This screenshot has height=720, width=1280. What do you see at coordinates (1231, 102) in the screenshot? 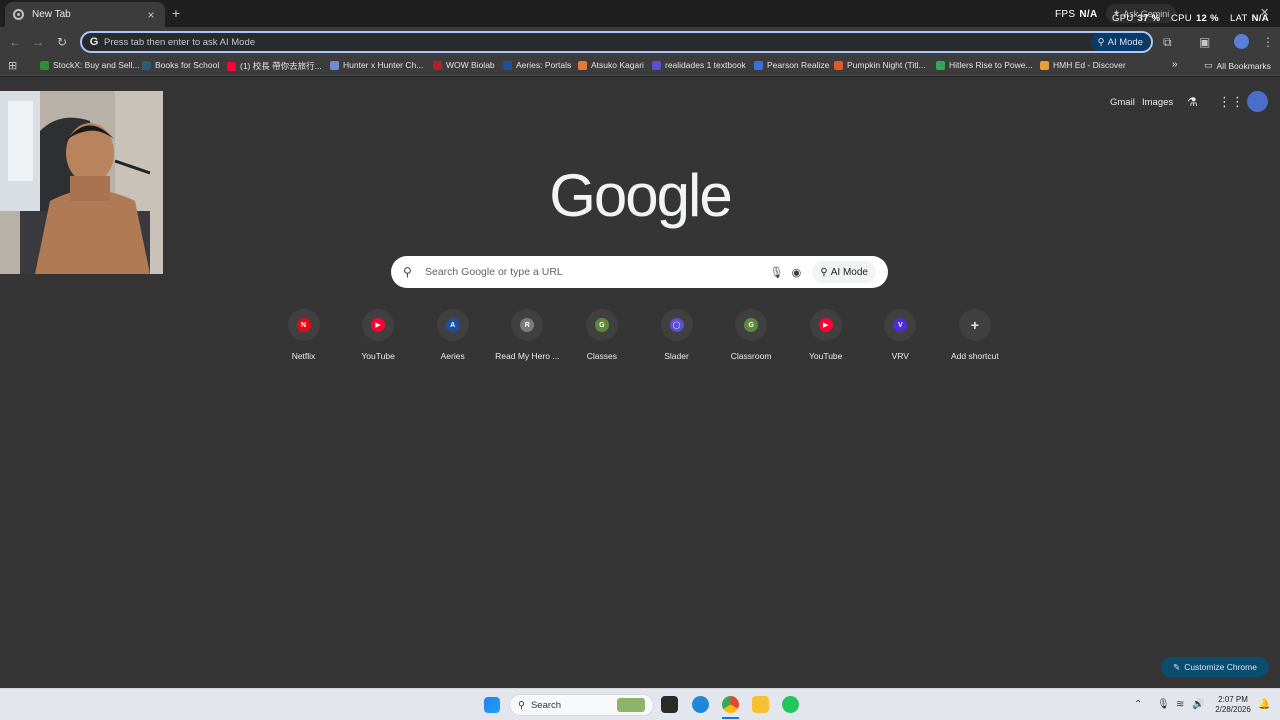
I see `google-apps-icon: ⋮⋮` at bounding box center [1231, 102].